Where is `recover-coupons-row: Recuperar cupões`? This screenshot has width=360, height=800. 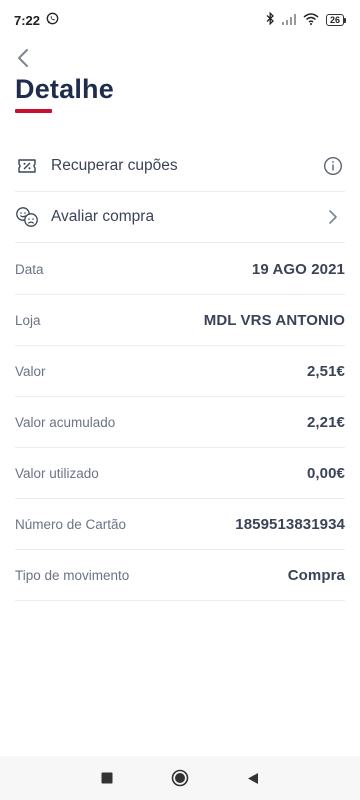
recover-coupons-row: Recuperar cupões is located at coordinates (180, 166).